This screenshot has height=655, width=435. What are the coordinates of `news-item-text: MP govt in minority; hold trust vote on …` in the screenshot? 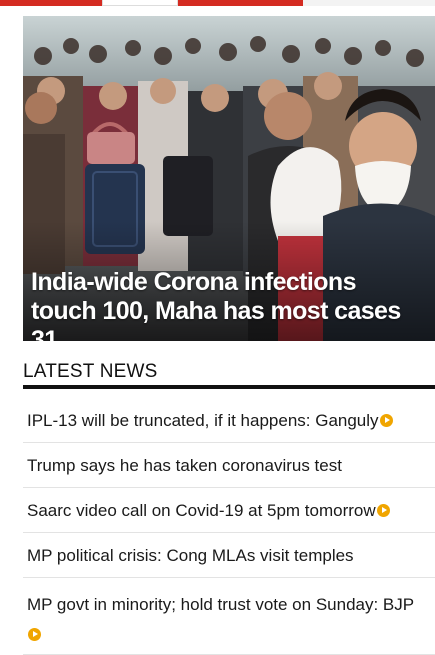 It's located at (221, 604).